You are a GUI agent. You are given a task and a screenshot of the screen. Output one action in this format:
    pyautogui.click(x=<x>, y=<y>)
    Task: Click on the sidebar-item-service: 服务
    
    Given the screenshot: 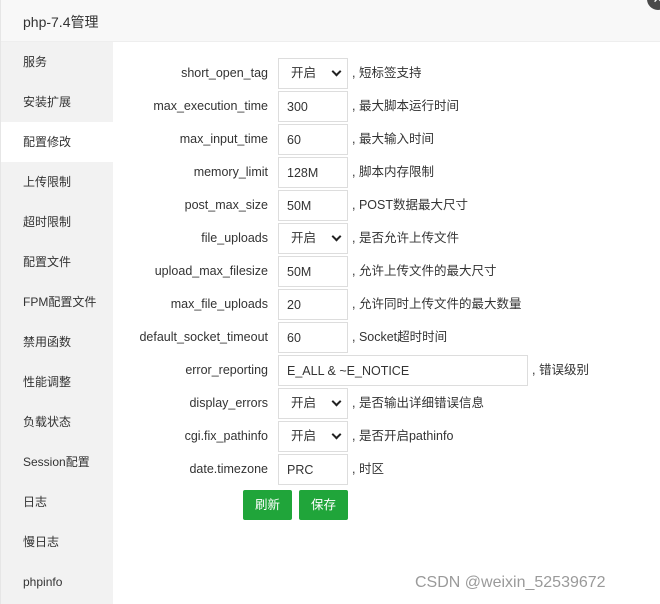 What is the action you would take?
    pyautogui.click(x=57, y=62)
    